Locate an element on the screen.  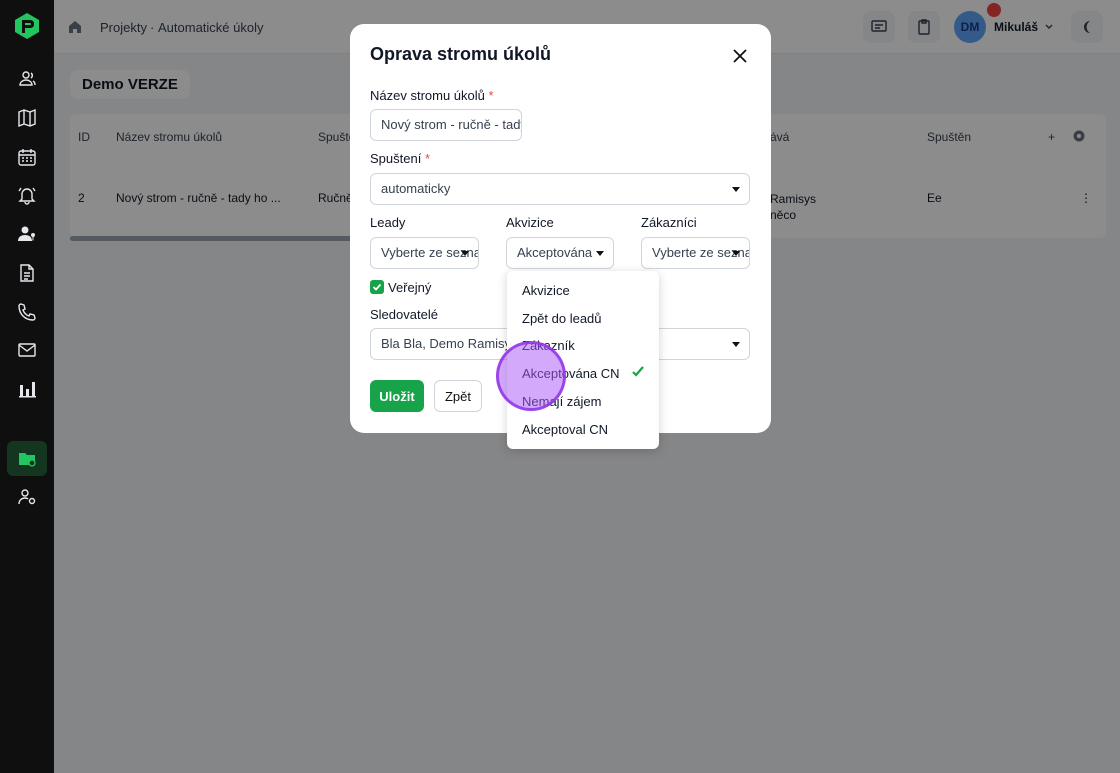
acquisition-select: Akceptována is located at coordinates (560, 253).